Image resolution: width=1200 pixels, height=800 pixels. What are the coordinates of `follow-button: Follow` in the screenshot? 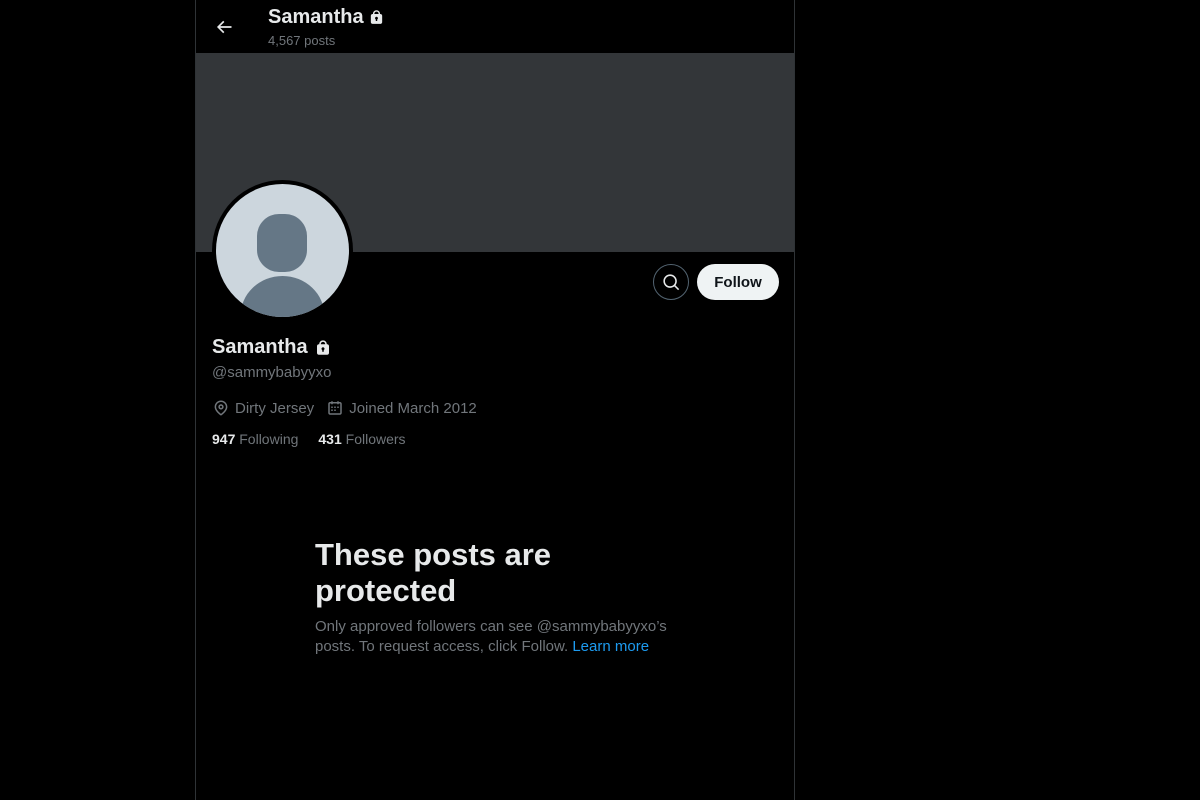 It's located at (738, 282).